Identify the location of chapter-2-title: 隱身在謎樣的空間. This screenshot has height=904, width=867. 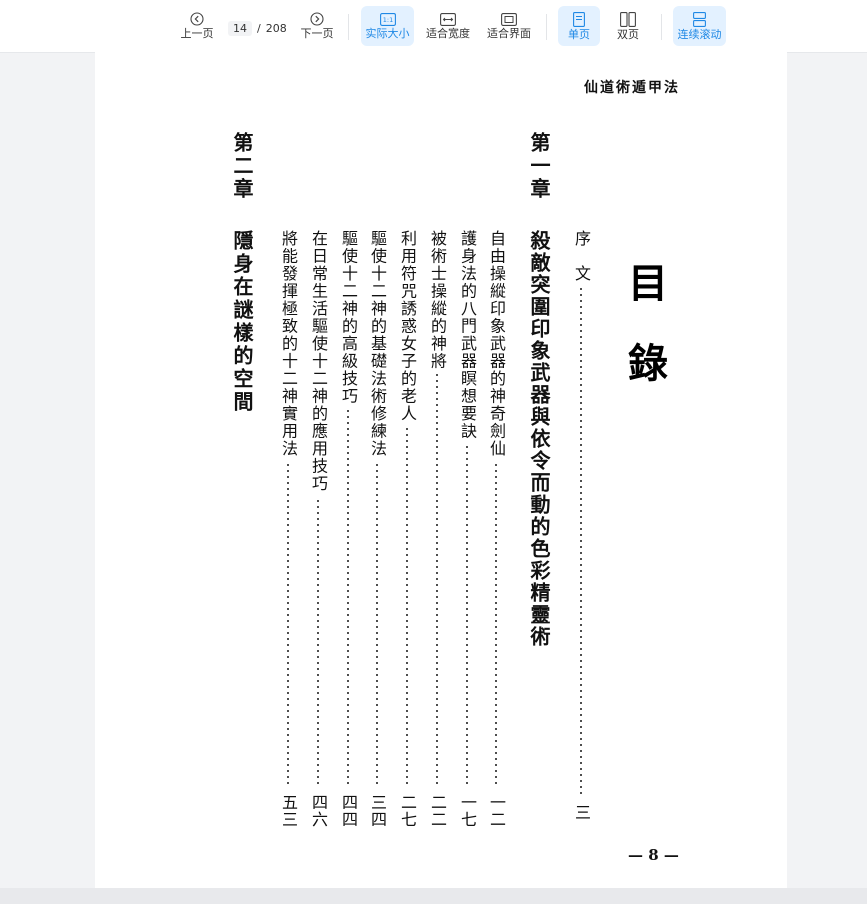
(242, 322).